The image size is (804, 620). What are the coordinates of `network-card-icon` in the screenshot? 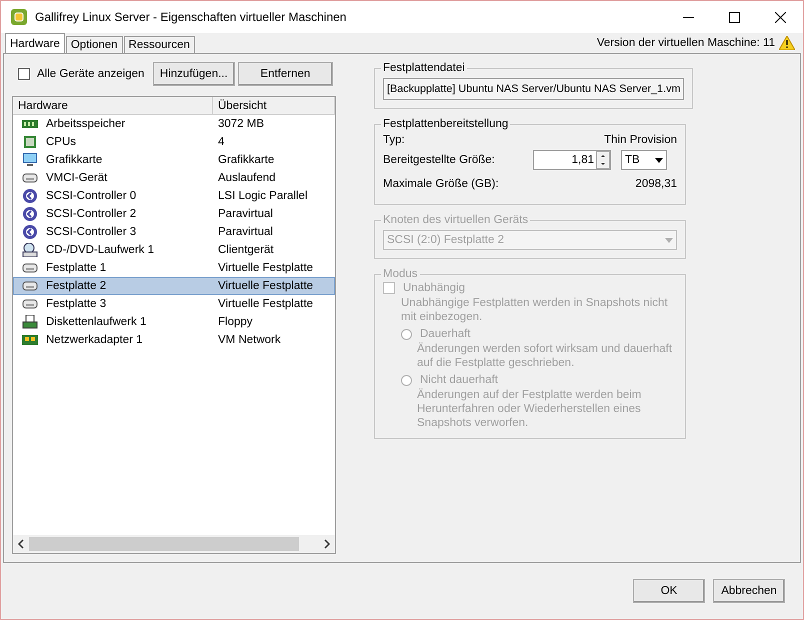 It's located at (30, 340).